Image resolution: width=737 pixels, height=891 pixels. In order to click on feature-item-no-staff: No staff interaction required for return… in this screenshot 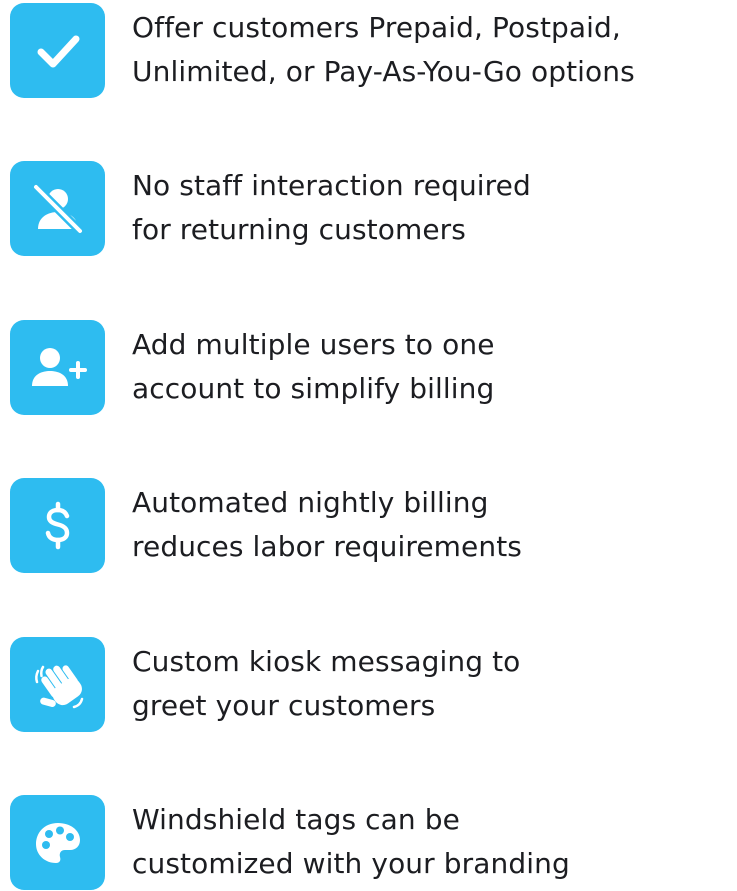, I will do `click(370, 209)`.